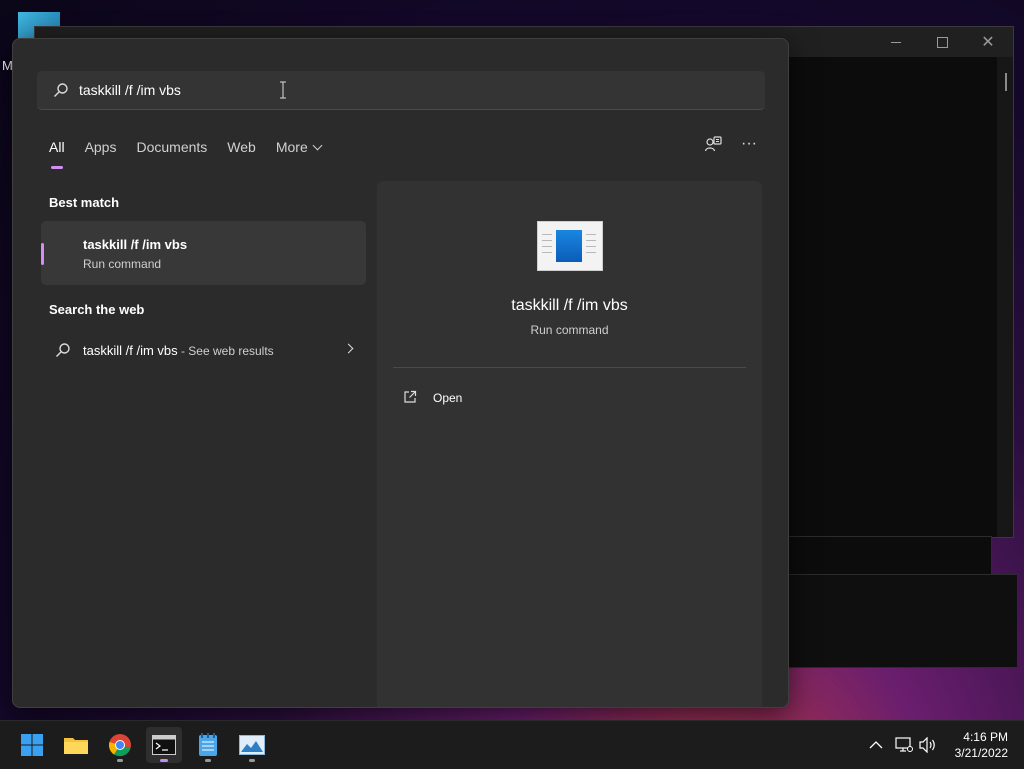 This screenshot has width=1024, height=769. Describe the element at coordinates (893, 297) in the screenshot. I see `console-area` at that location.